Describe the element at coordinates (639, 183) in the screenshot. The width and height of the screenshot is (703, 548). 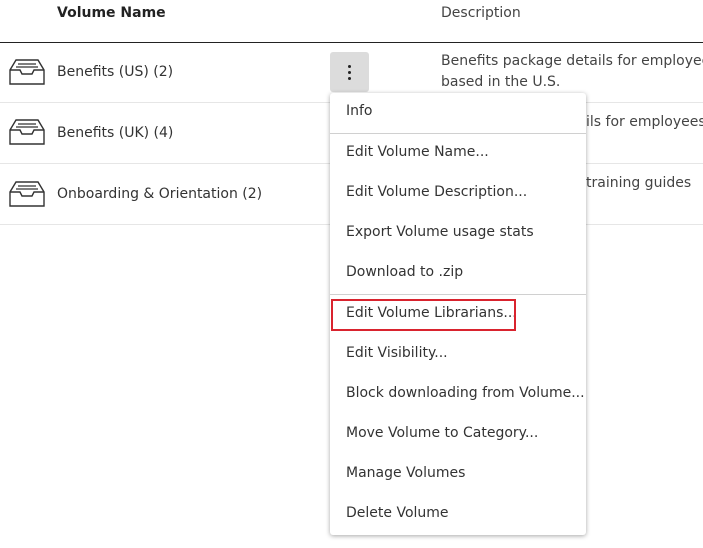
I see `description-line: training guides` at that location.